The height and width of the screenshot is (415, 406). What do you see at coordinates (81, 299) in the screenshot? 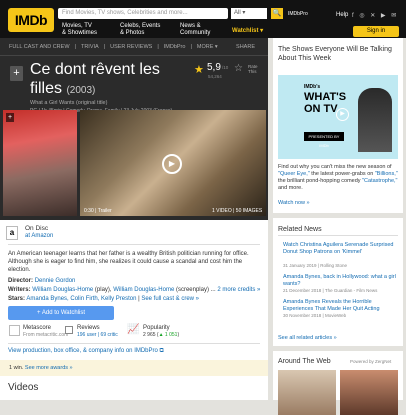
I see `stars-links: Amanda Bynes, Colin Firth, Kelly Preston` at bounding box center [81, 299].